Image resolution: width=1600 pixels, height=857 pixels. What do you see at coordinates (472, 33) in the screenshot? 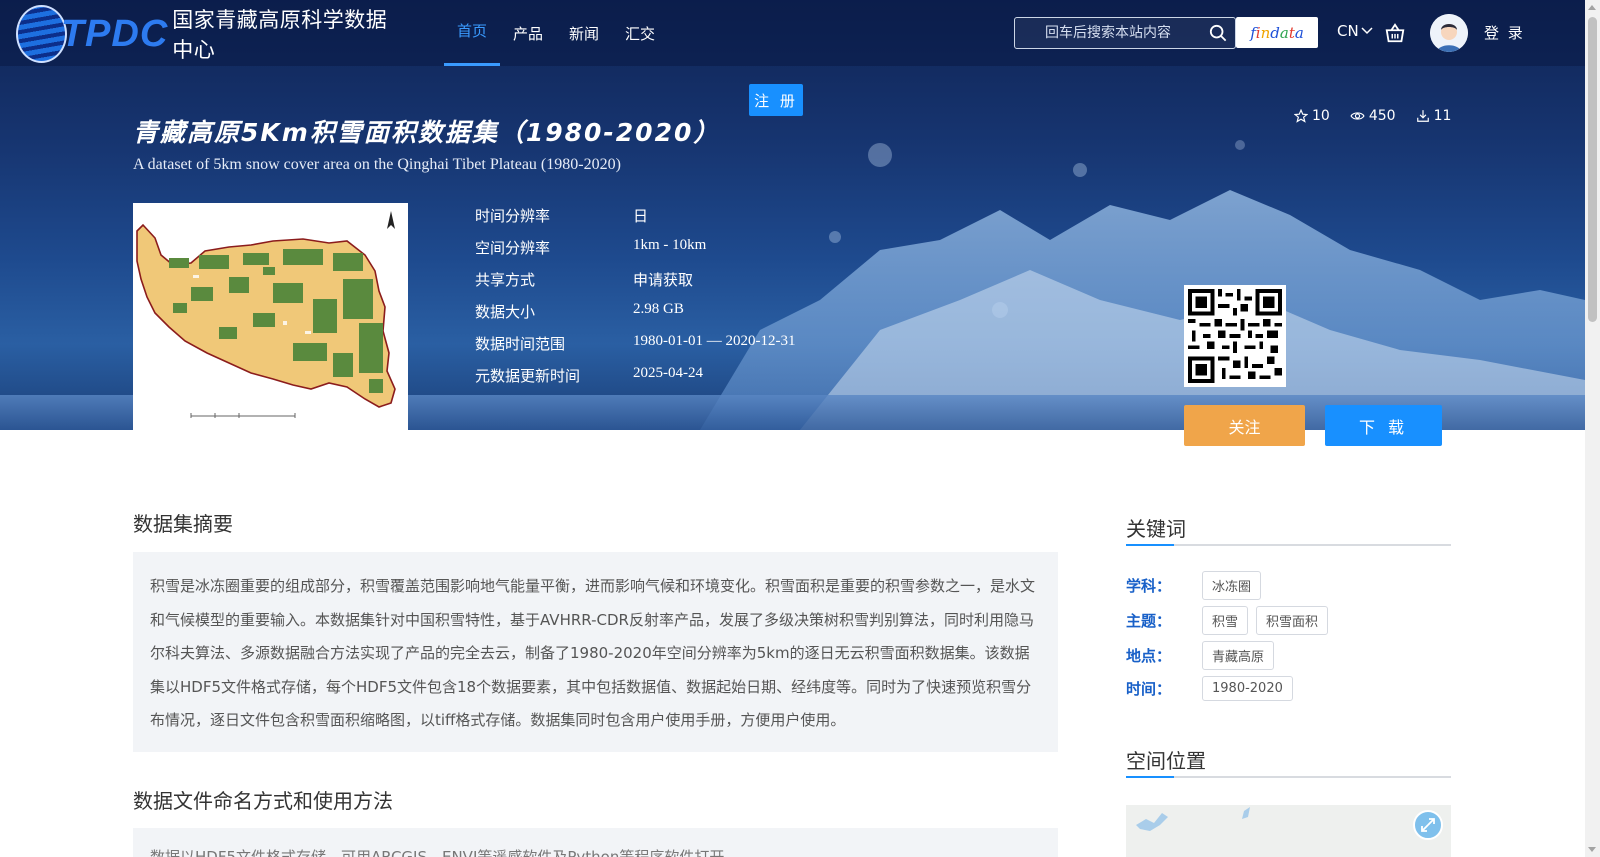
I see `nav-item-home: 首页` at bounding box center [472, 33].